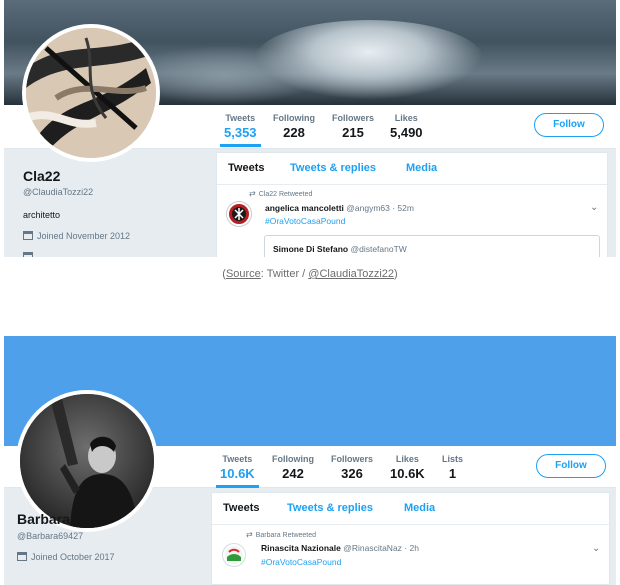 The width and height of the screenshot is (620, 585). I want to click on profile-joined: Joined November 2012, so click(76, 236).